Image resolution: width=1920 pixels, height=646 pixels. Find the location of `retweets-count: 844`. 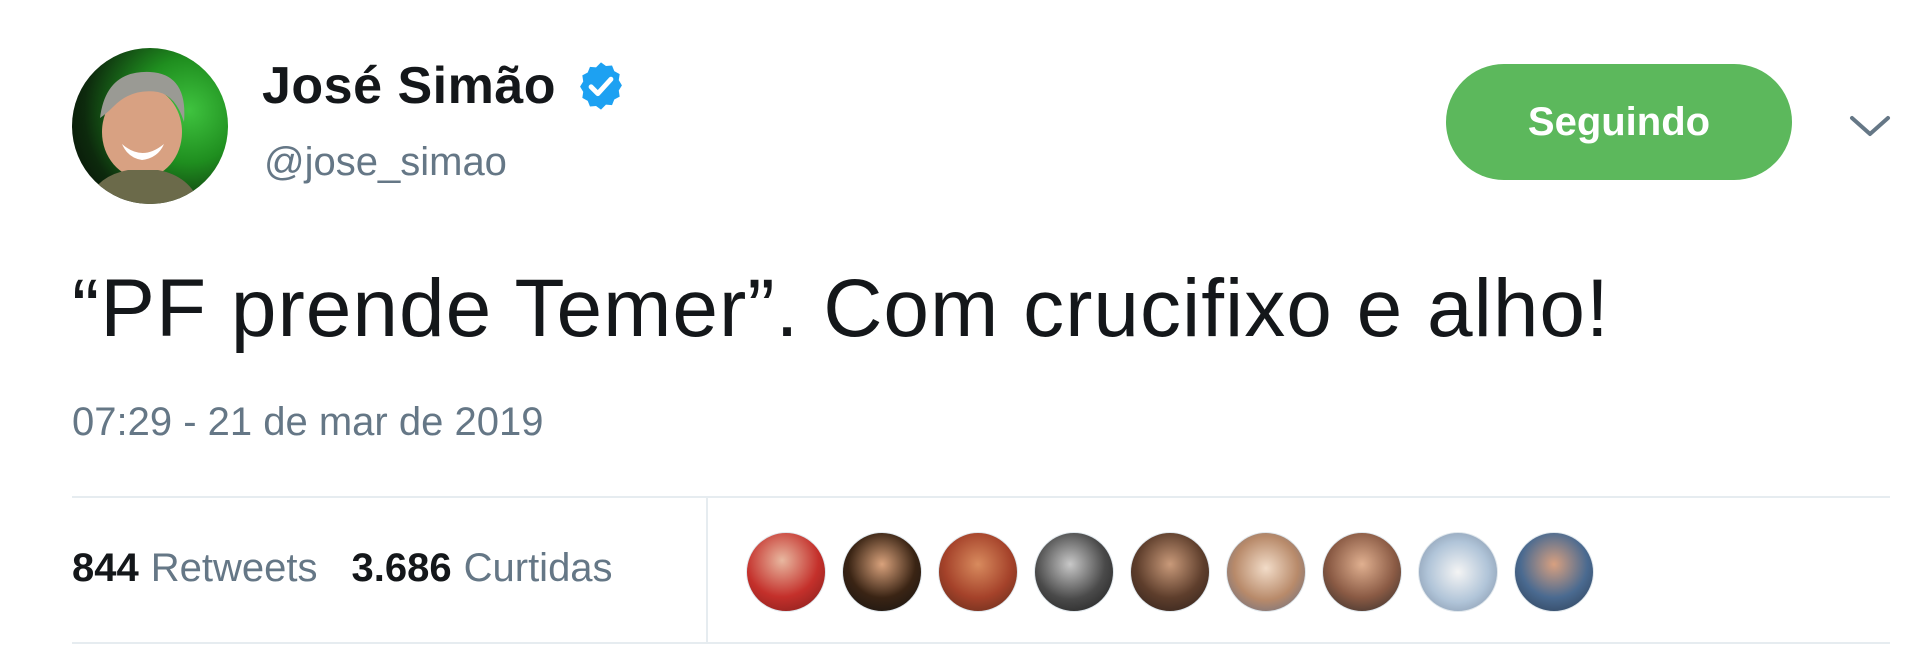

retweets-count: 844 is located at coordinates (105, 568).